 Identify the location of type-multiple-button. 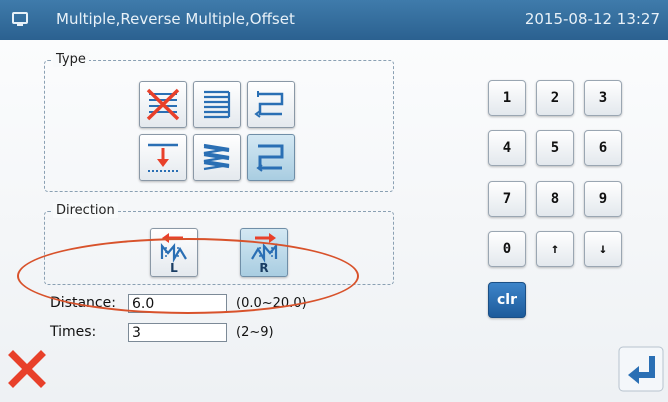
(217, 104).